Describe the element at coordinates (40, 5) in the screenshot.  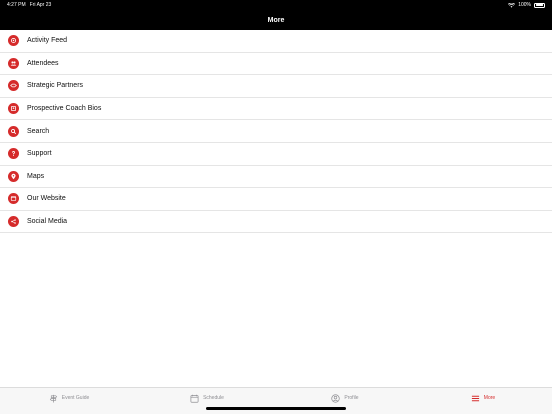
I see `status-date: Fri Apr 23` at that location.